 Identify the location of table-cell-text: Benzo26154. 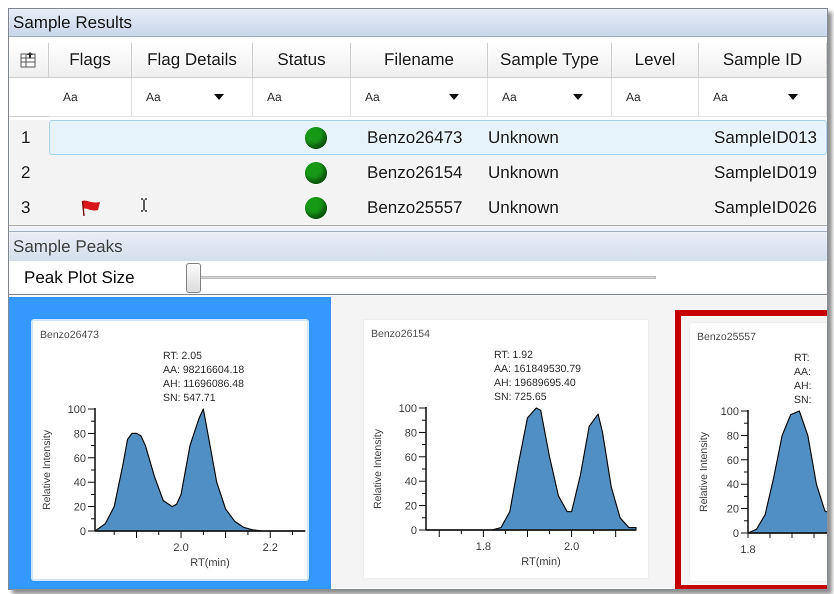
(414, 173).